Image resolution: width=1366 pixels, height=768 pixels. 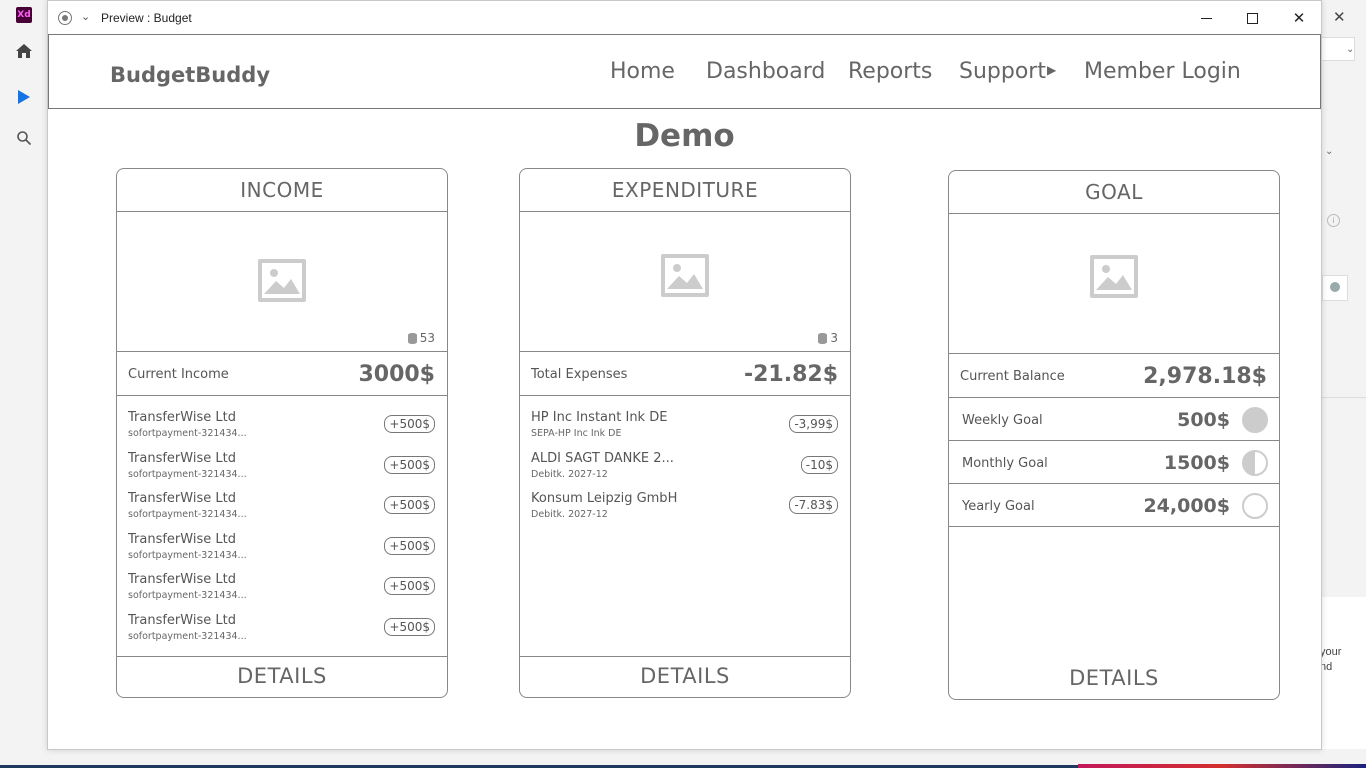 I want to click on page-title: Demo, so click(x=684, y=136).